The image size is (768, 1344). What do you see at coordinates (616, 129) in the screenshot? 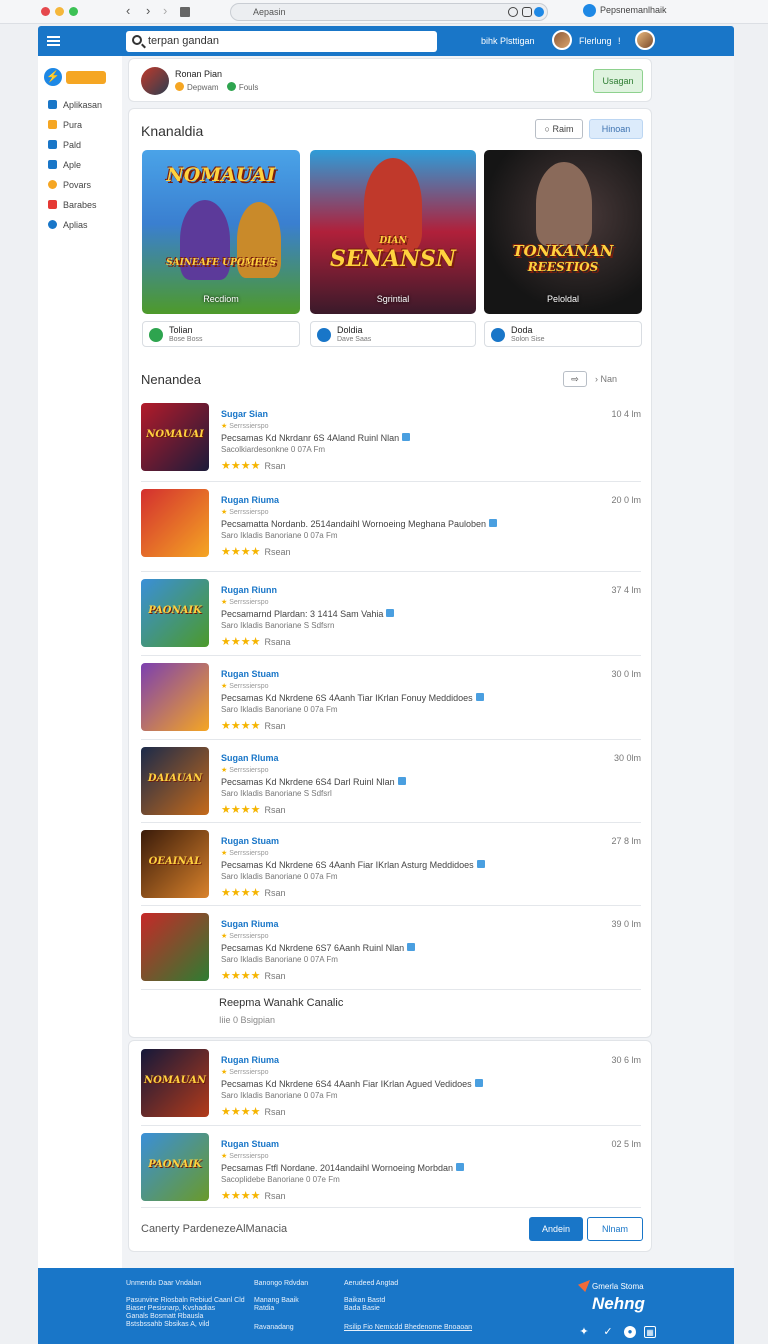
I see `featured-more-button: Hinoan` at bounding box center [616, 129].